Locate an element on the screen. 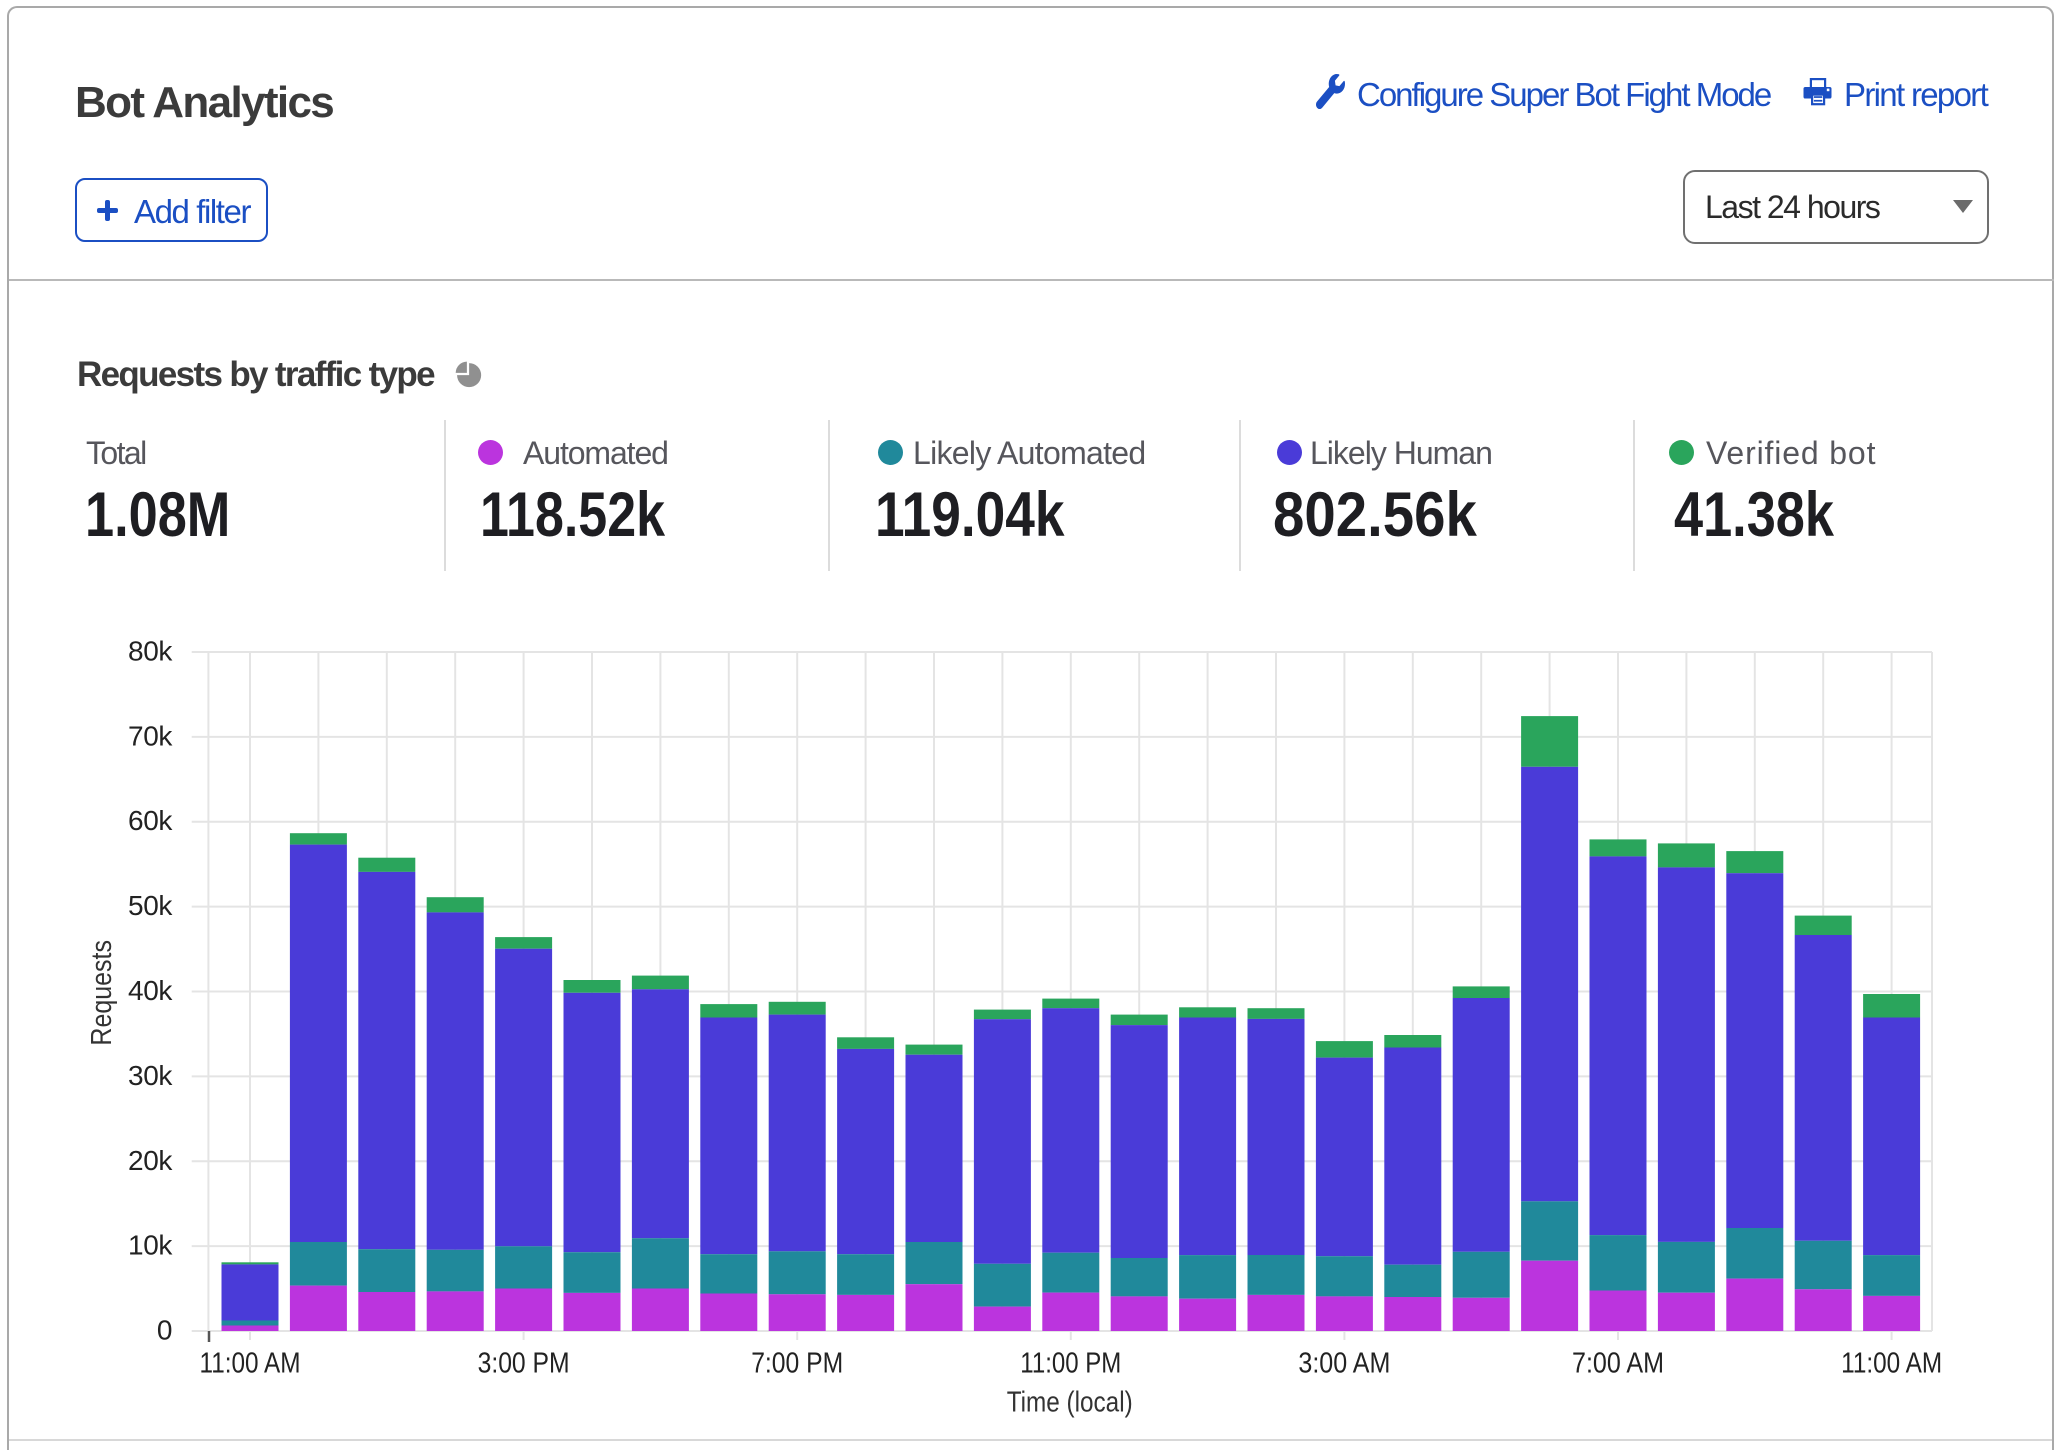  svg-text: Time (local) is located at coordinates (1070, 1402).